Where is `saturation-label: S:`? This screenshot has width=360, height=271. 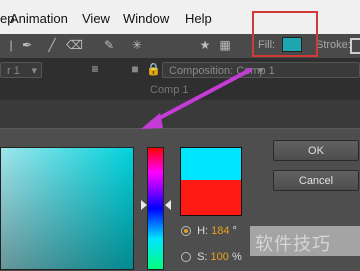
saturation-label: S: is located at coordinates (202, 257).